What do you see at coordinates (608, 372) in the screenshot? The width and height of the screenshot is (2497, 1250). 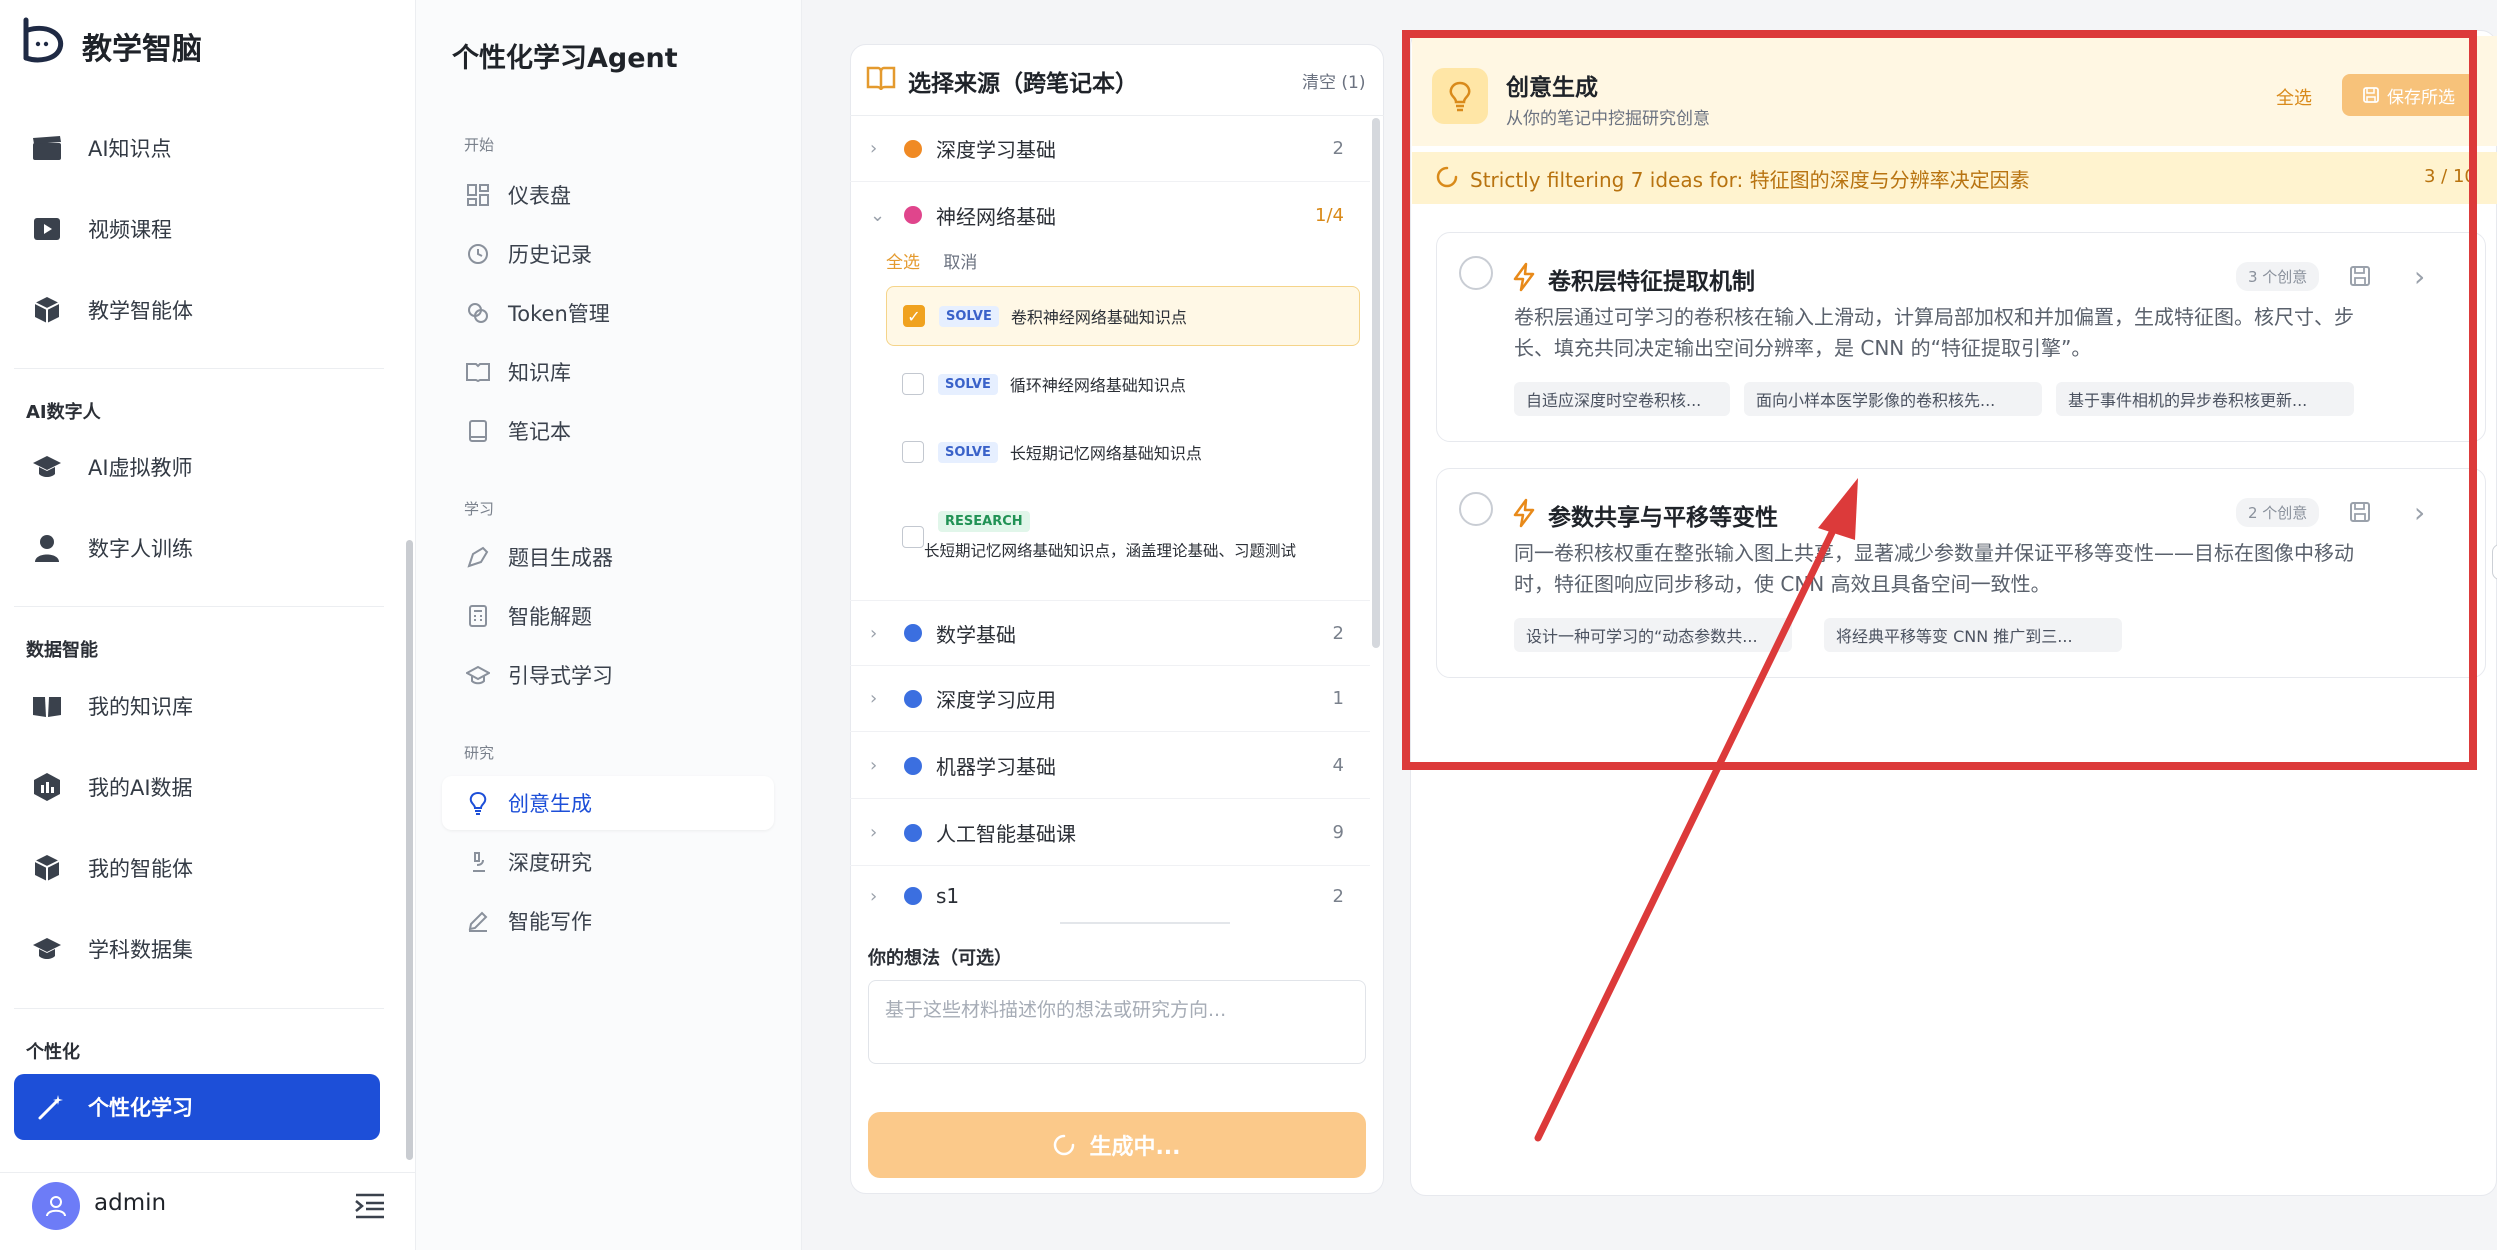 I see `subnav-item-knowledge-base: 知识库` at bounding box center [608, 372].